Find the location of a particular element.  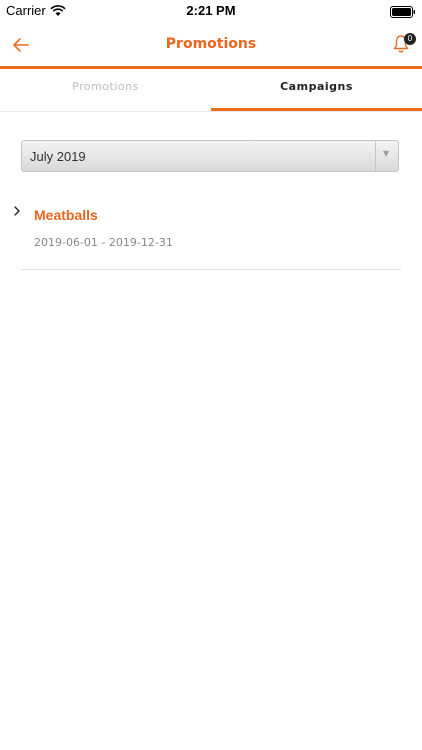

notification-count-badge: 0 is located at coordinates (410, 39).